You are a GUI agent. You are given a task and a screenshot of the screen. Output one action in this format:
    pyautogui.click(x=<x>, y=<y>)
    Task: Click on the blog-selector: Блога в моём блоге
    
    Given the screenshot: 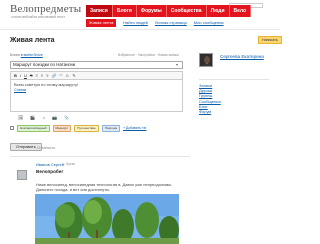 What is the action you would take?
    pyautogui.click(x=26, y=55)
    